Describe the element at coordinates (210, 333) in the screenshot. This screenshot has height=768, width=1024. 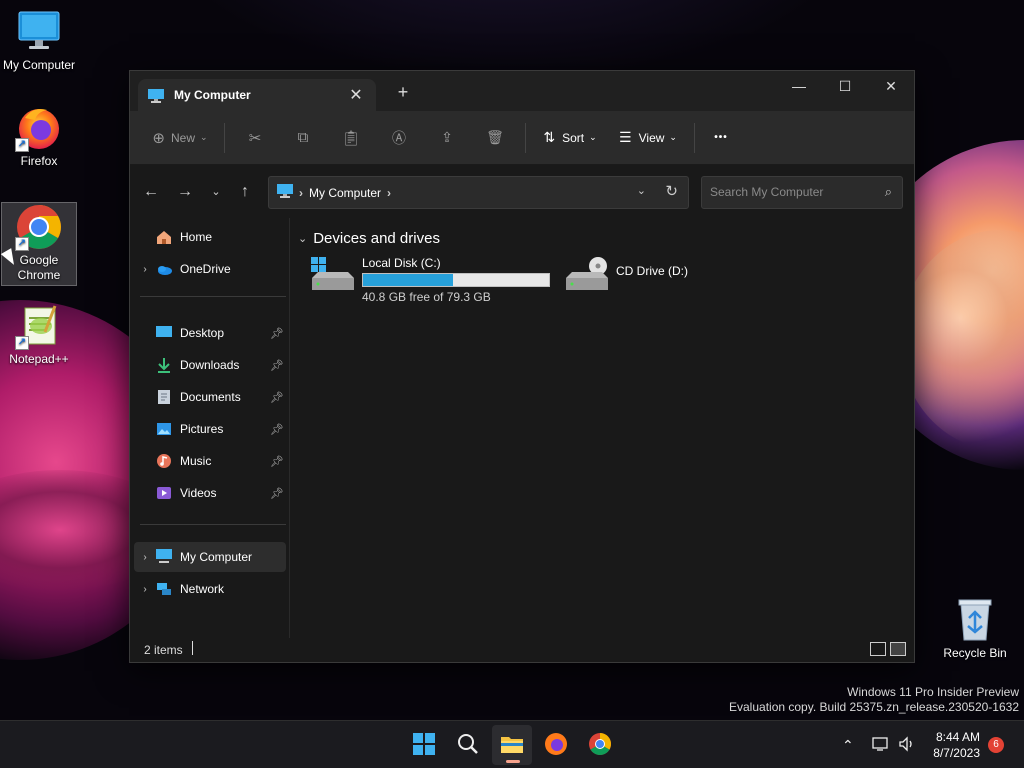
I see `nav-item-desktop: Desktop 📌︎` at that location.